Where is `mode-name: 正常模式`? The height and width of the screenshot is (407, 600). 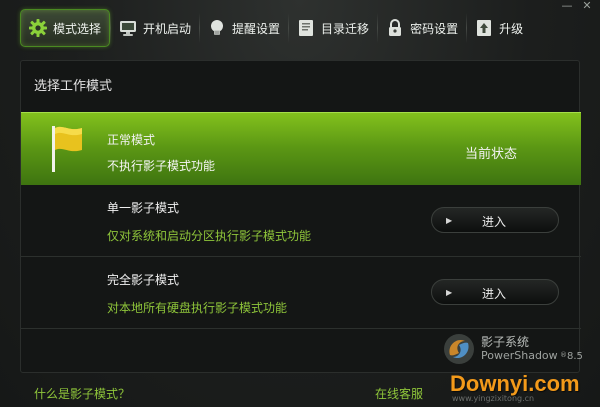 mode-name: 正常模式 is located at coordinates (131, 140).